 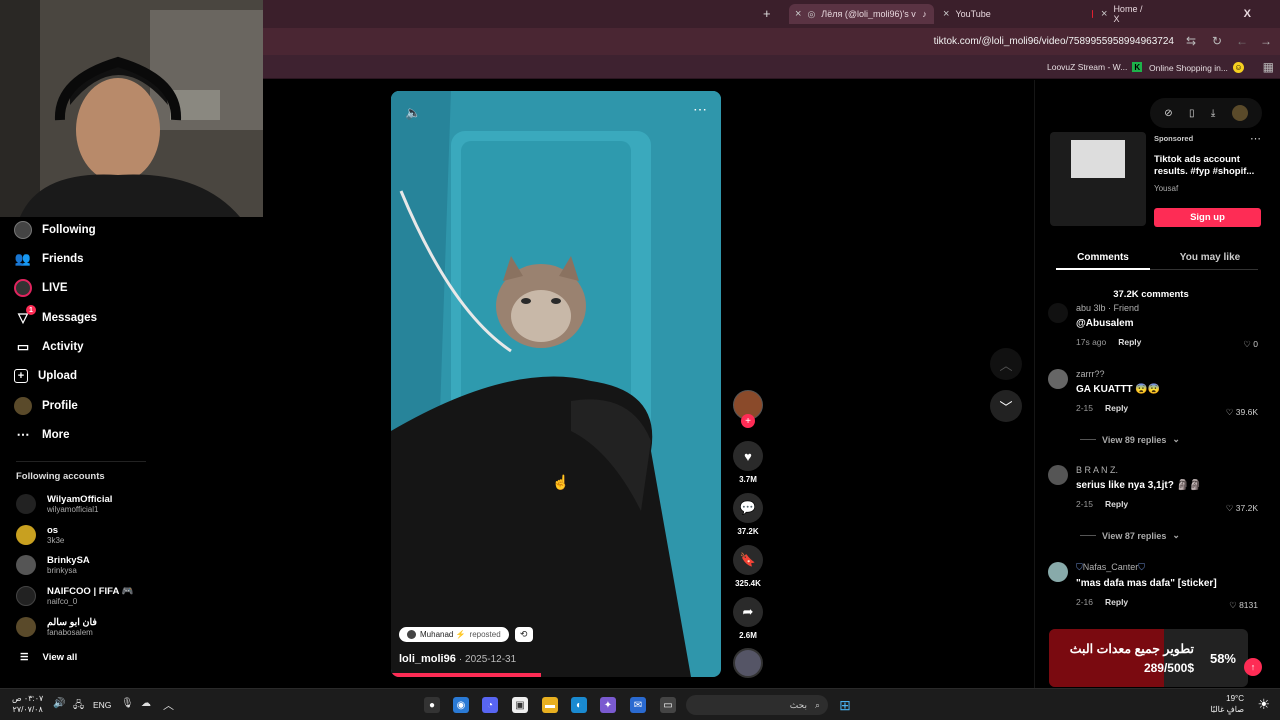 What do you see at coordinates (608, 705) in the screenshot?
I see `copilot-icon: ✦` at bounding box center [608, 705].